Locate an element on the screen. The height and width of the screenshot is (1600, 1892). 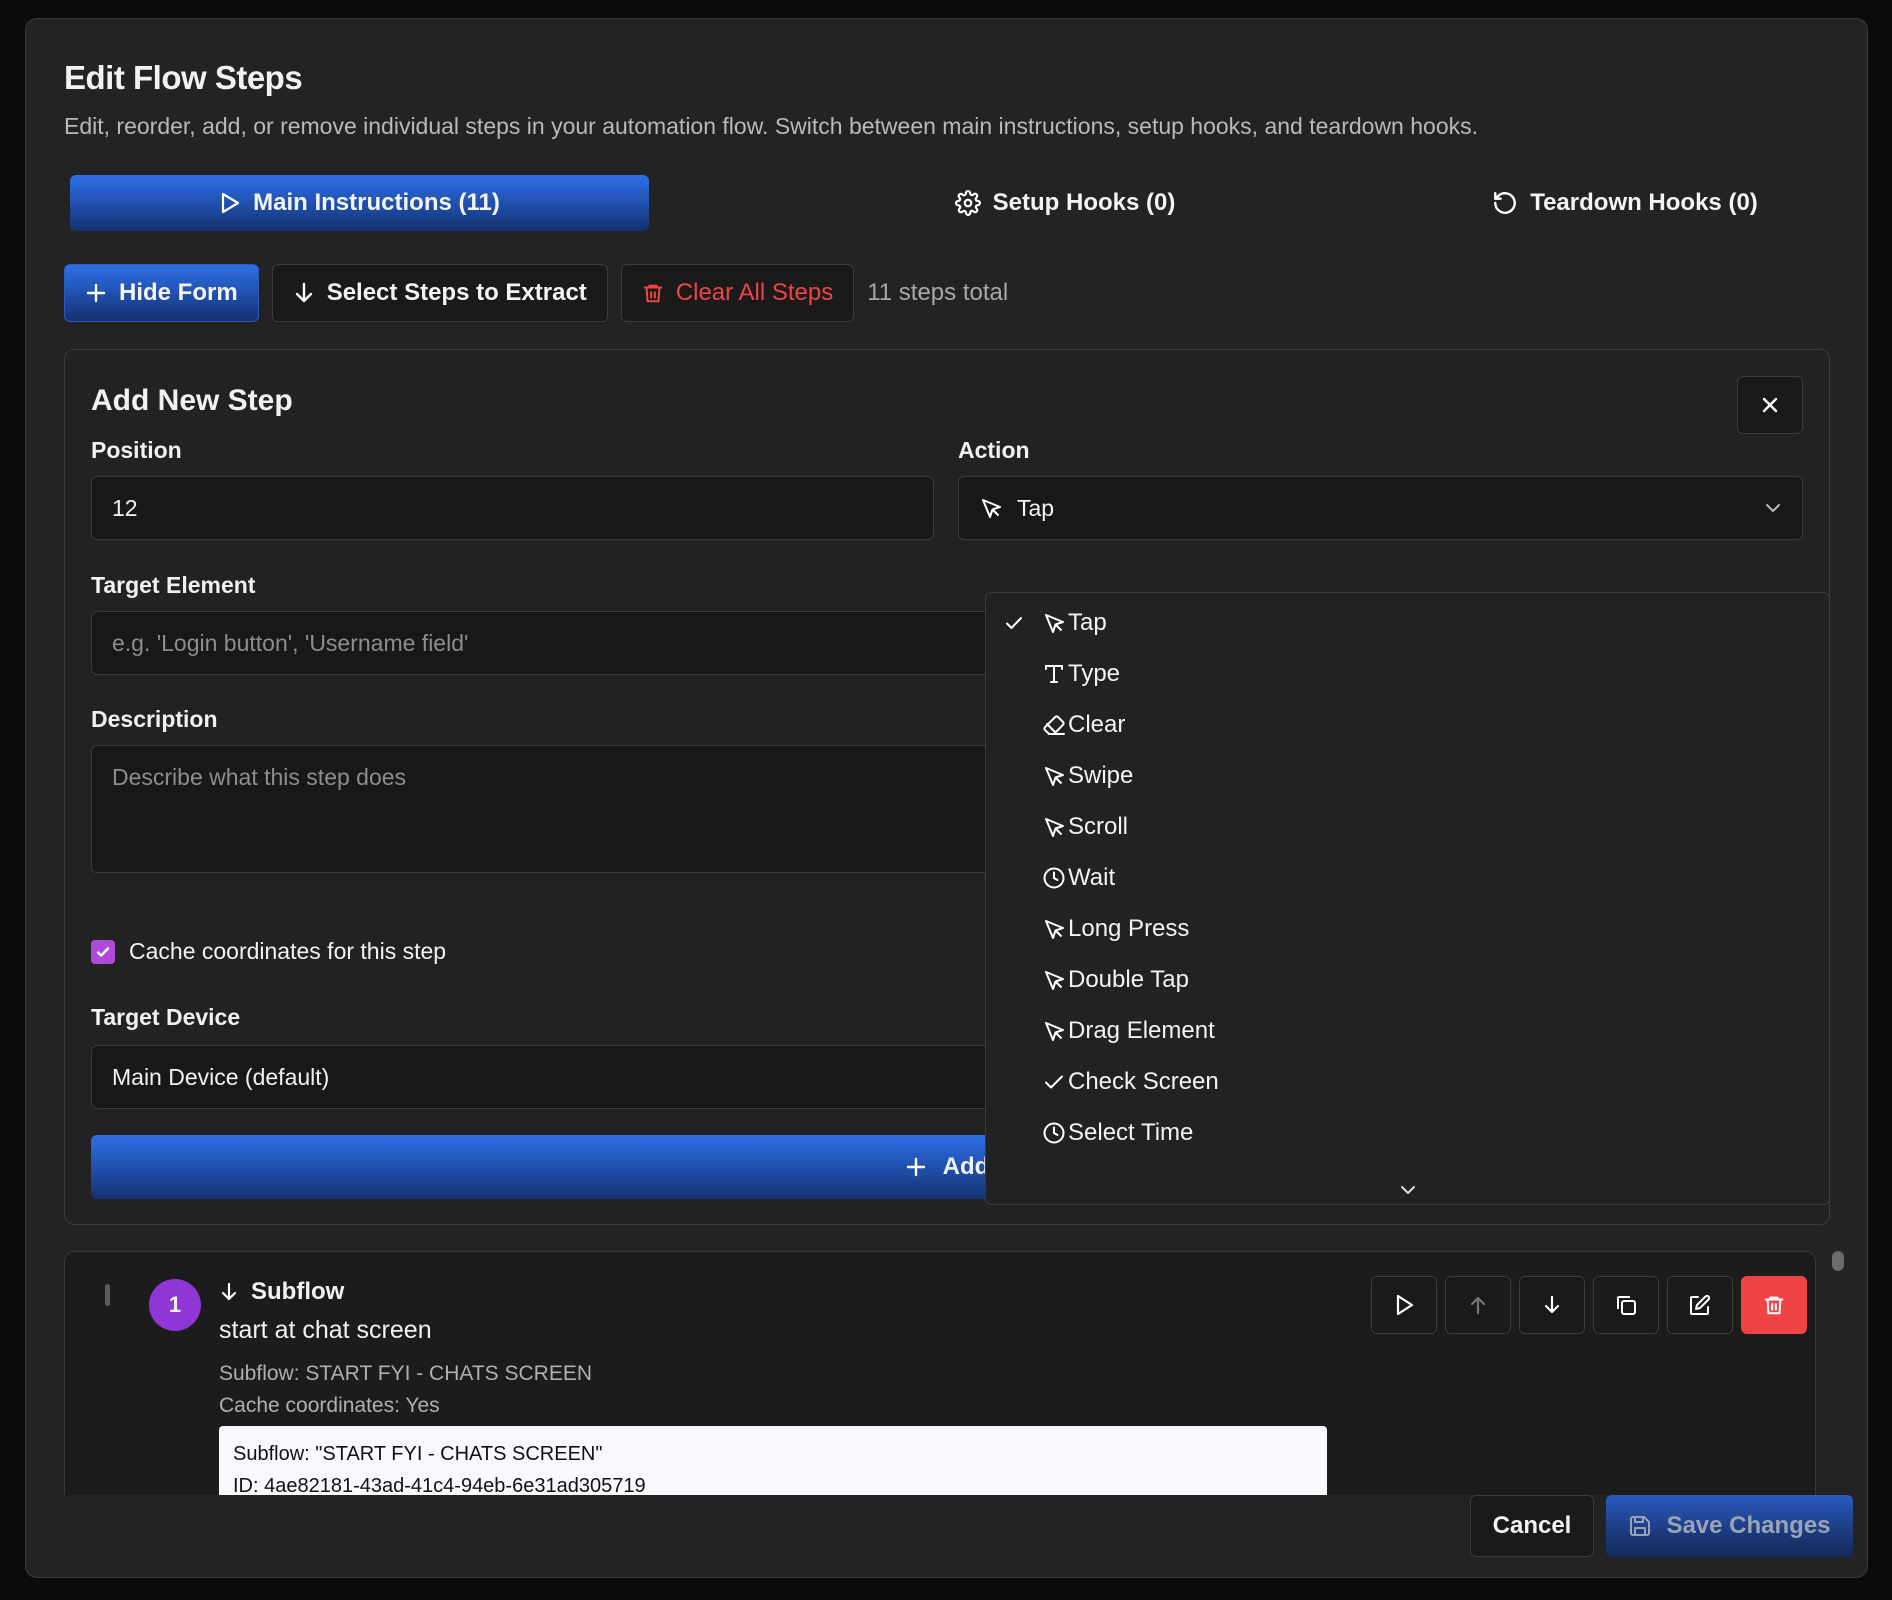
action-option-label: Scroll is located at coordinates (1098, 826).